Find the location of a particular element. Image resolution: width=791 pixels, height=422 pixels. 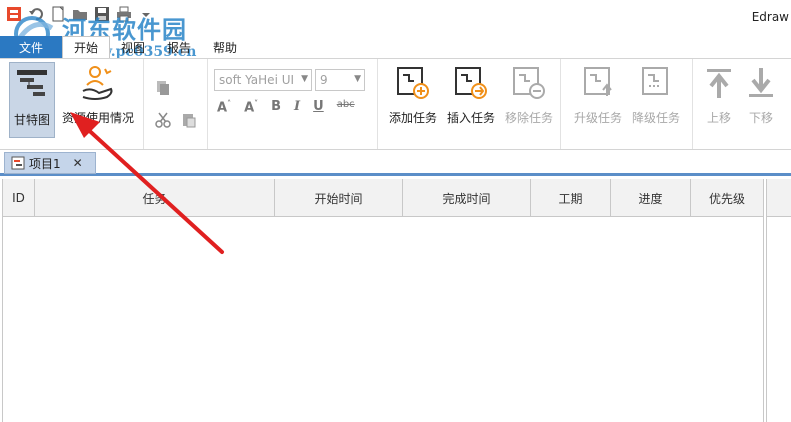

move-down-button: 下移 is located at coordinates (761, 94).